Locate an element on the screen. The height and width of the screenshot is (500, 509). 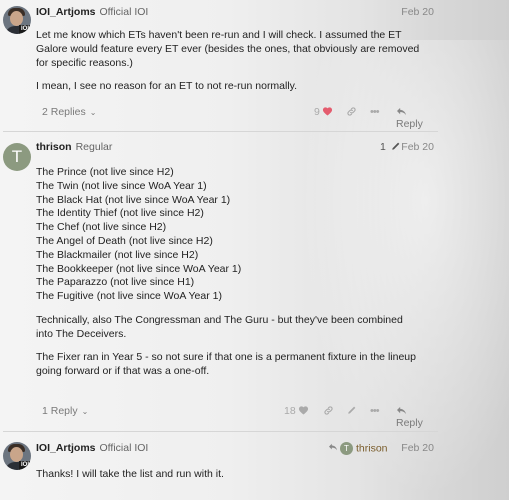
like-count: 18 is located at coordinates (290, 411).